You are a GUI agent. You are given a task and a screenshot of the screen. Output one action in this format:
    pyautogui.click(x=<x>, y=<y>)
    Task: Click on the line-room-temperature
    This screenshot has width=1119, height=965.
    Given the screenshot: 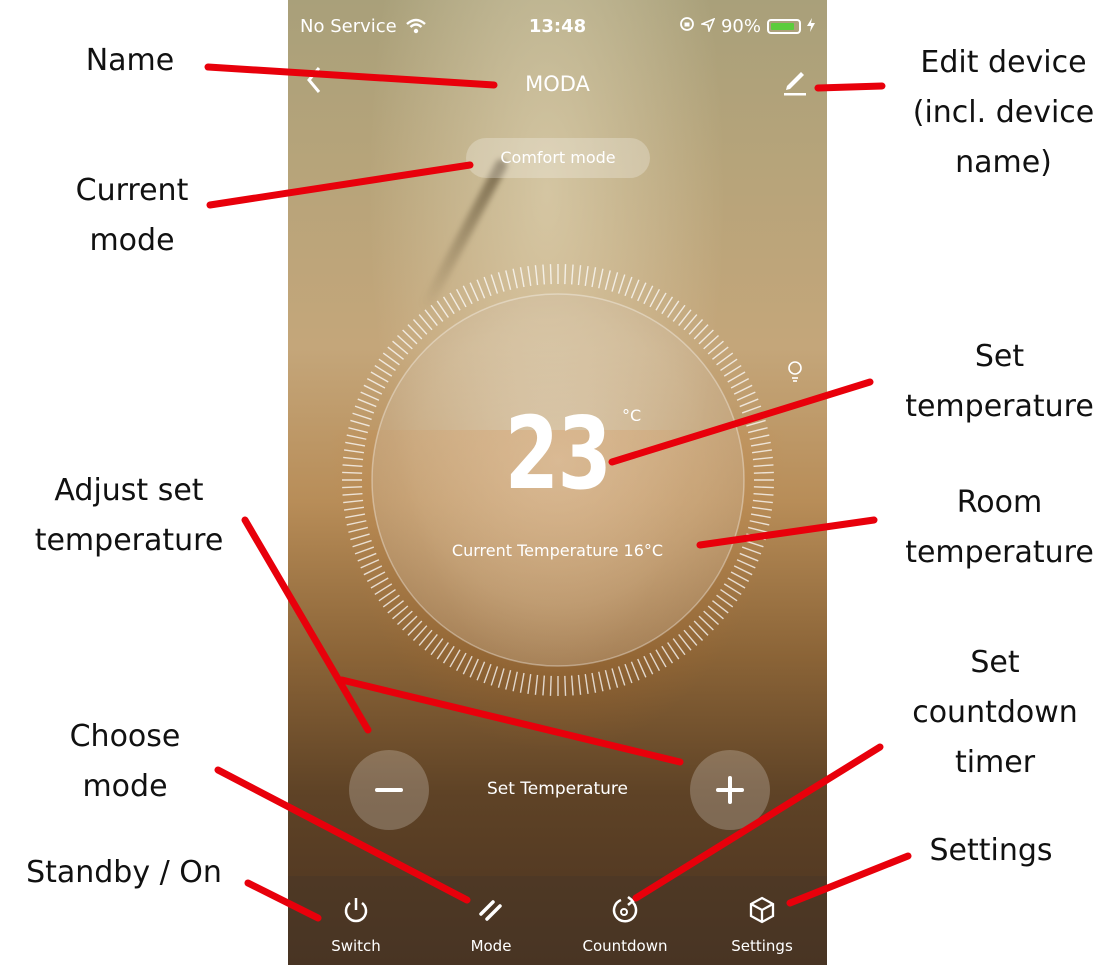 What is the action you would take?
    pyautogui.click(x=787, y=532)
    